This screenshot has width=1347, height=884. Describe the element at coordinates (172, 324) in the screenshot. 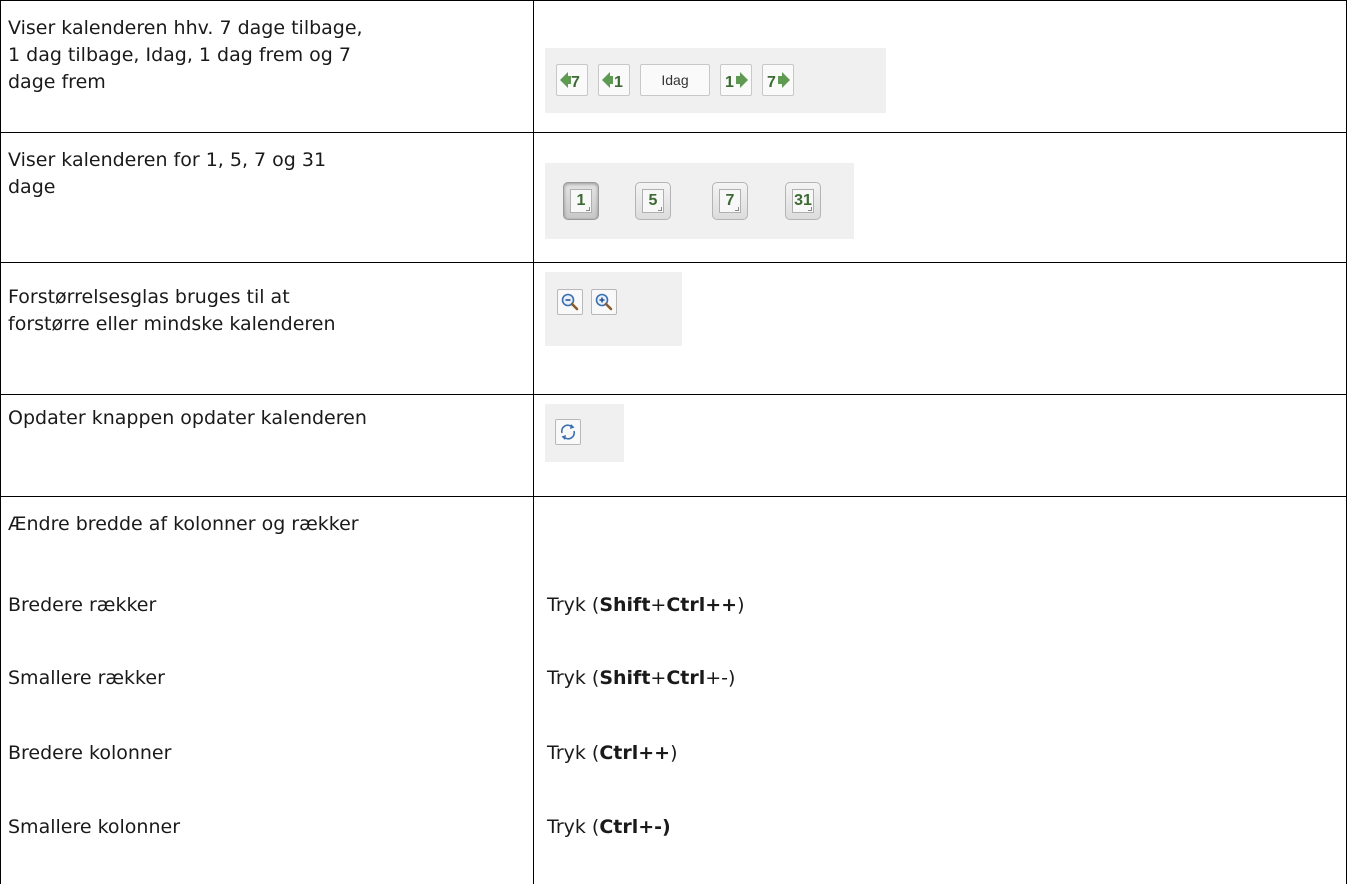

I see `zoom-description-line: forstørre eller mindske kalenderen` at that location.